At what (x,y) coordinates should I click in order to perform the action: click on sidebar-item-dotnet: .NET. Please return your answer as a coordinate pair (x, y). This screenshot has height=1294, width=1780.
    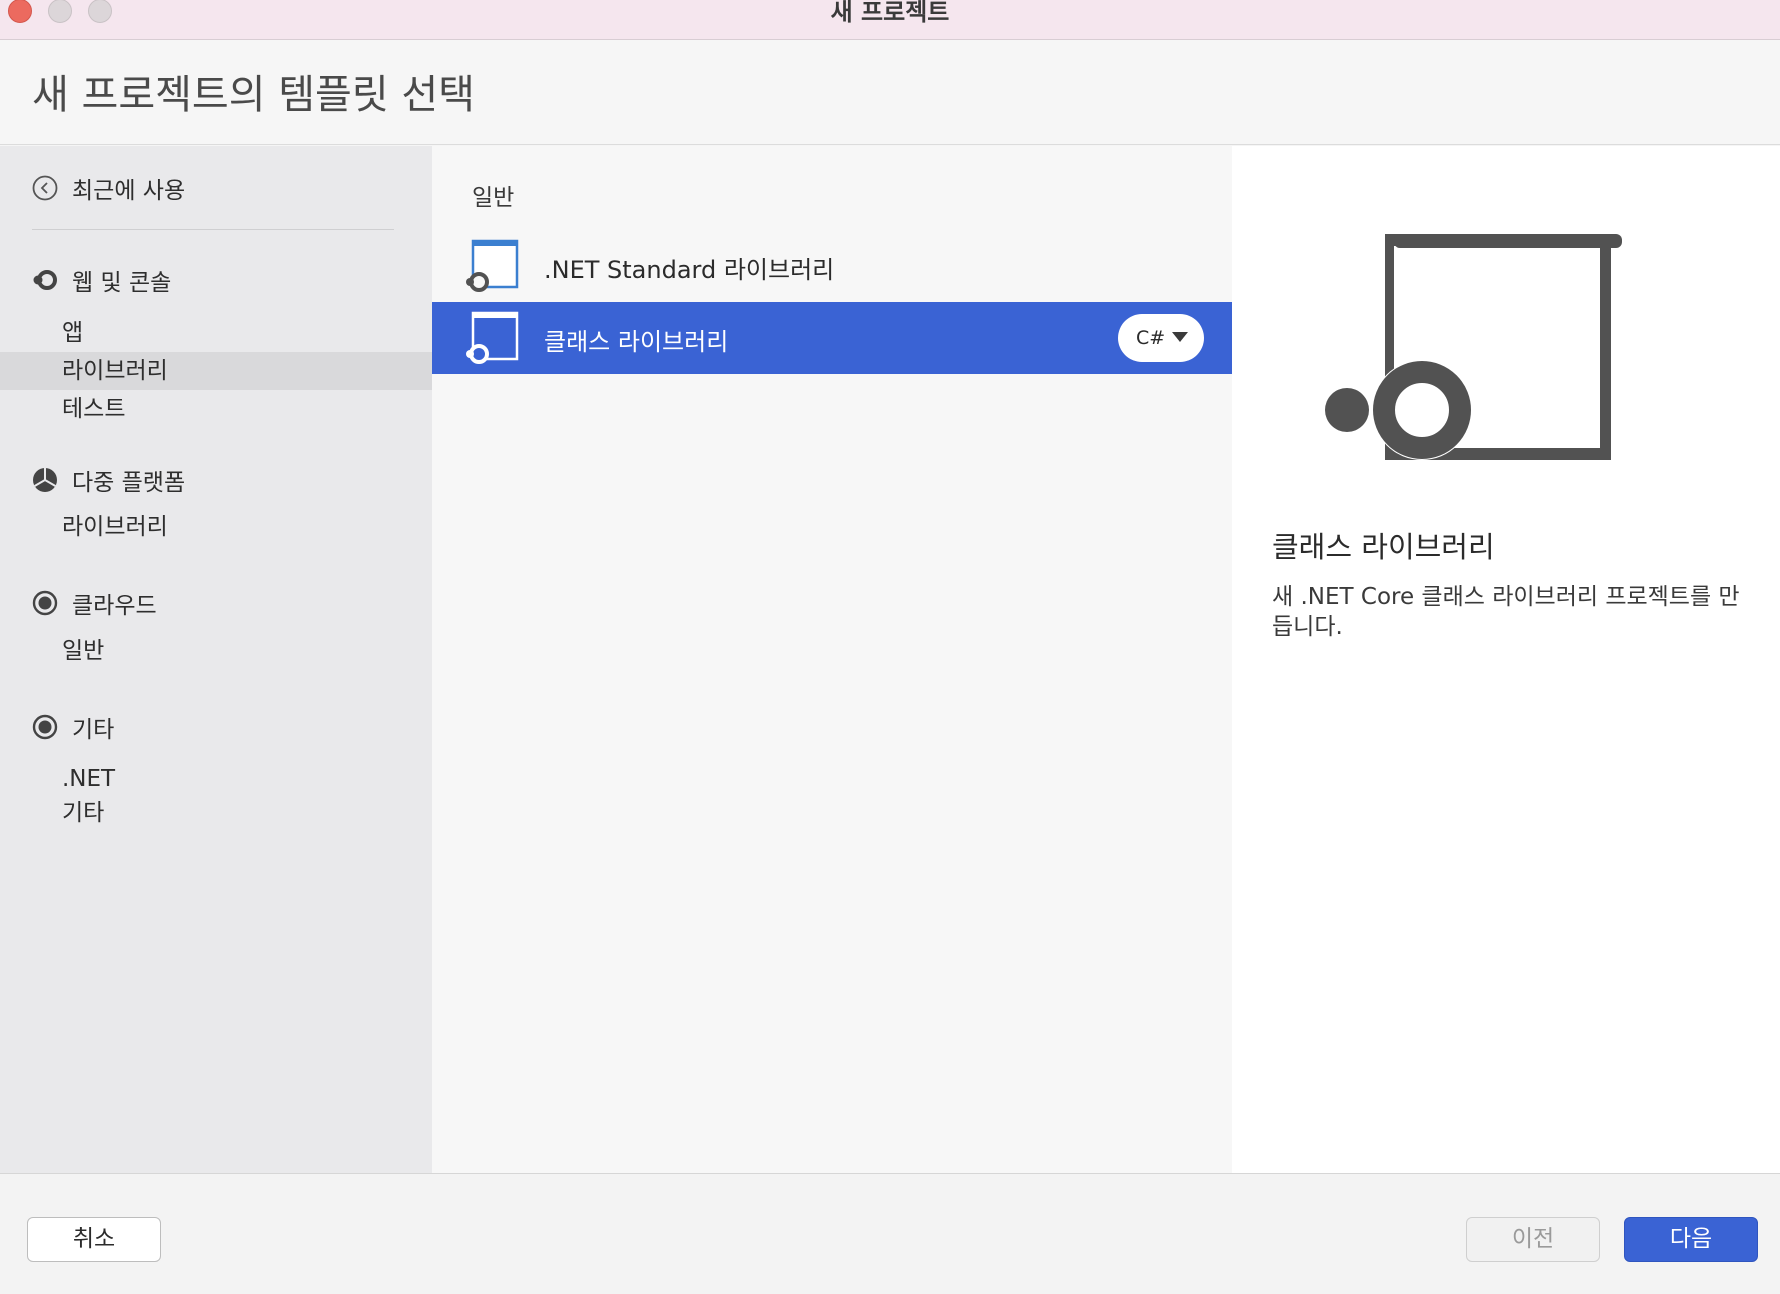
    Looking at the image, I should click on (216, 779).